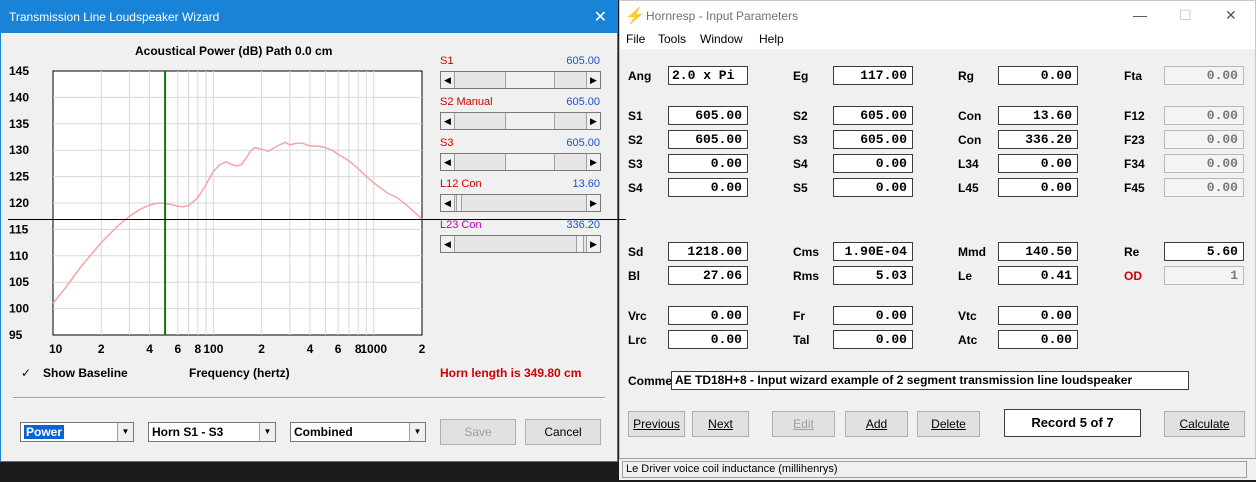 Image resolution: width=1256 pixels, height=482 pixels. I want to click on plot-type-value: Power, so click(44, 432).